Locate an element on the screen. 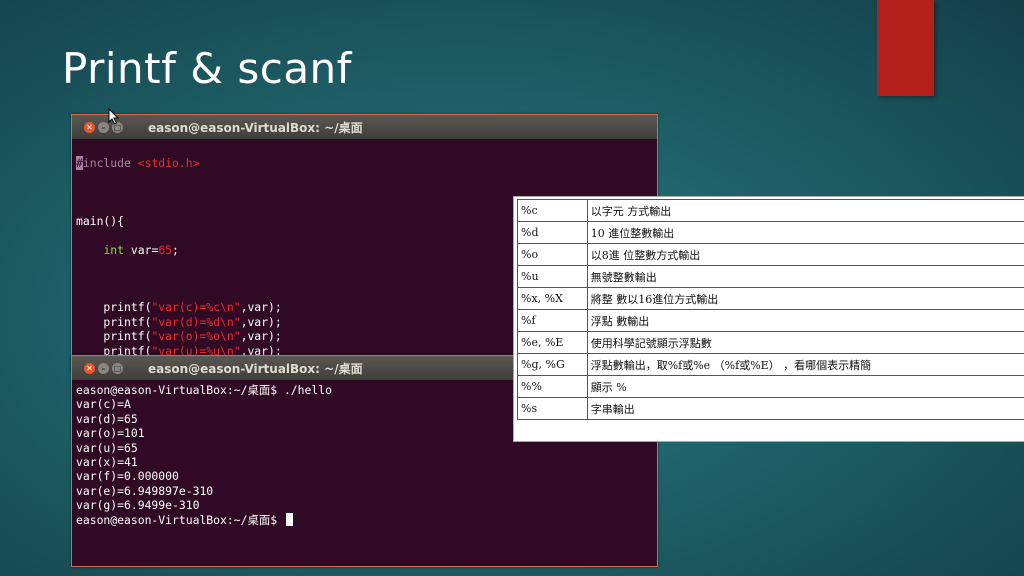 This screenshot has height=576, width=1024. specifier-cell: %s is located at coordinates (552, 408).